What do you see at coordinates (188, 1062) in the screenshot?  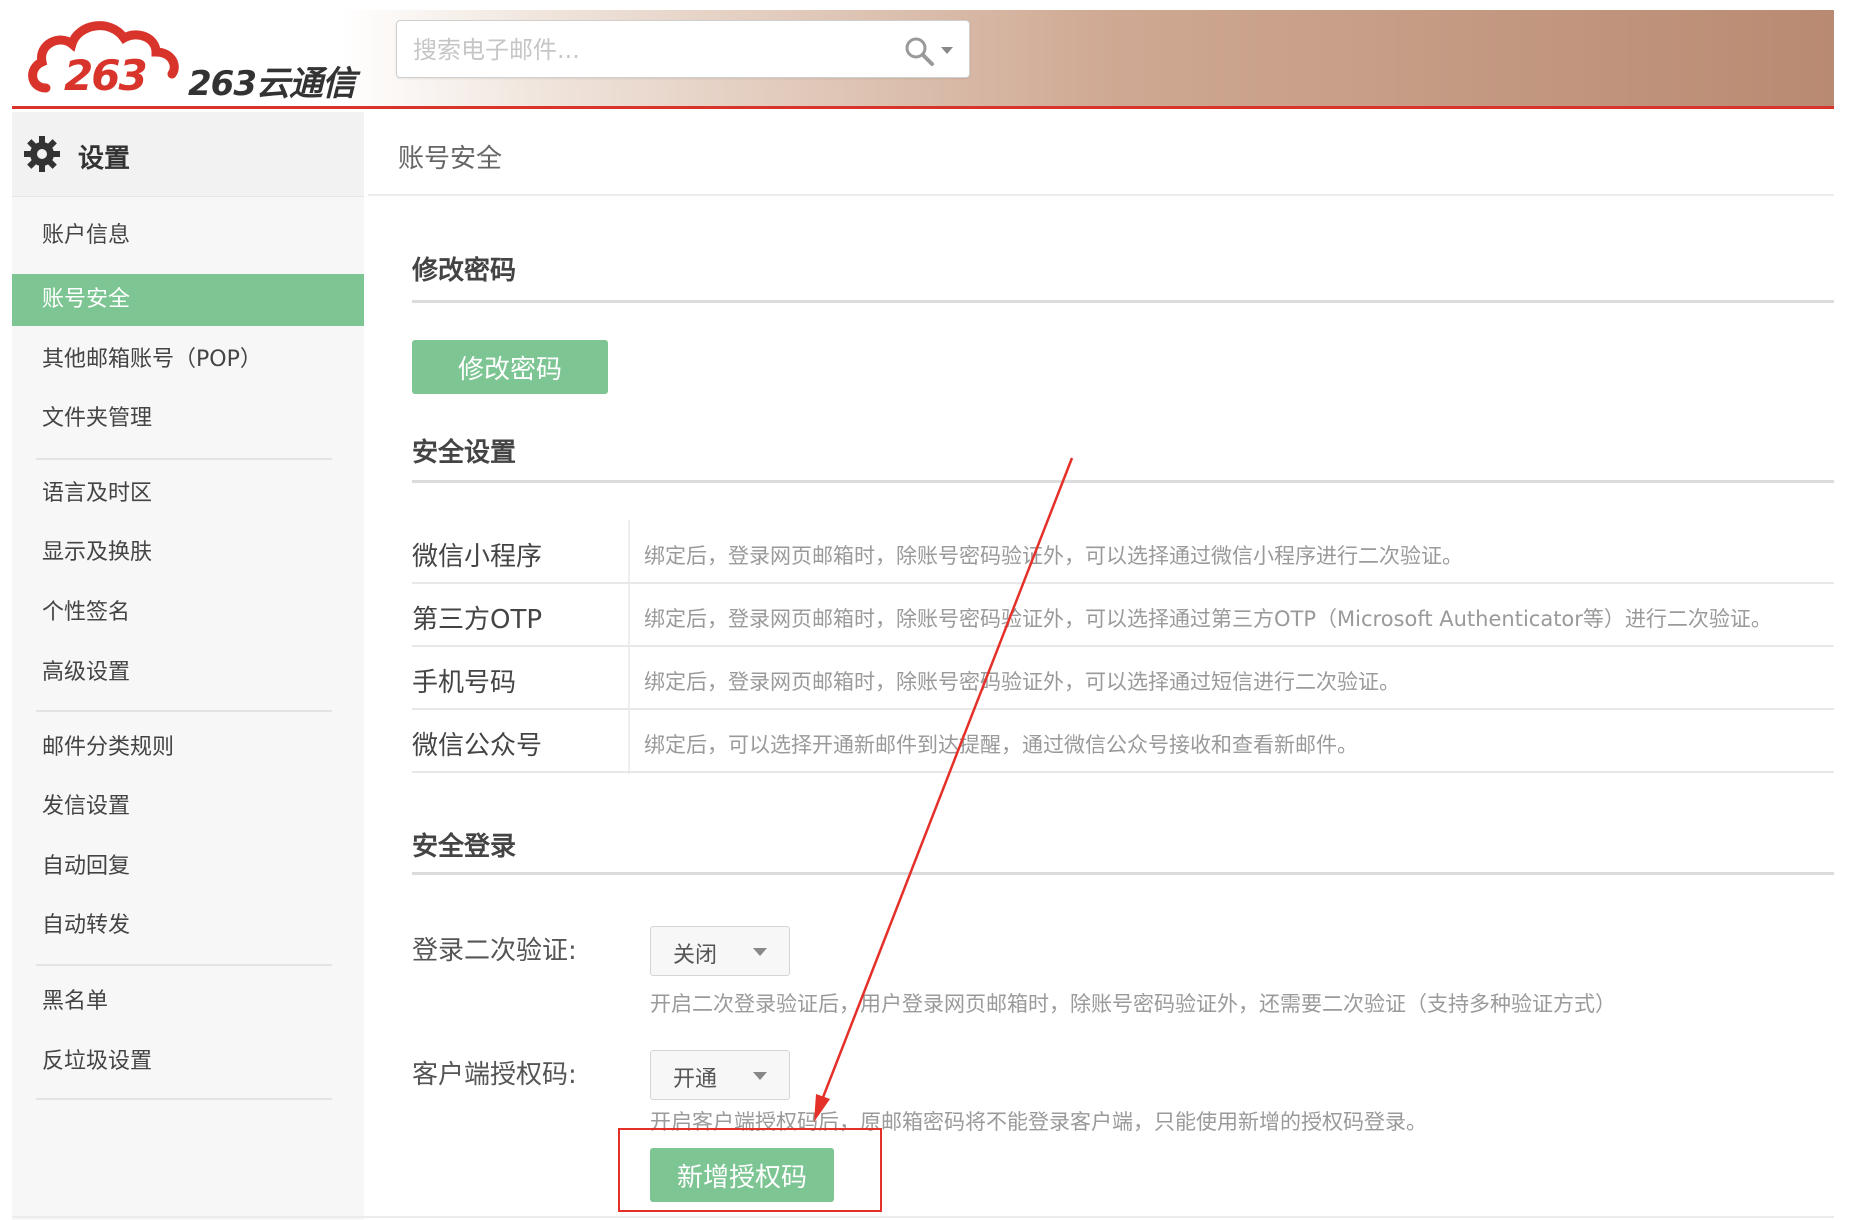 I see `sidebar-item-antispam: 反垃圾设置` at bounding box center [188, 1062].